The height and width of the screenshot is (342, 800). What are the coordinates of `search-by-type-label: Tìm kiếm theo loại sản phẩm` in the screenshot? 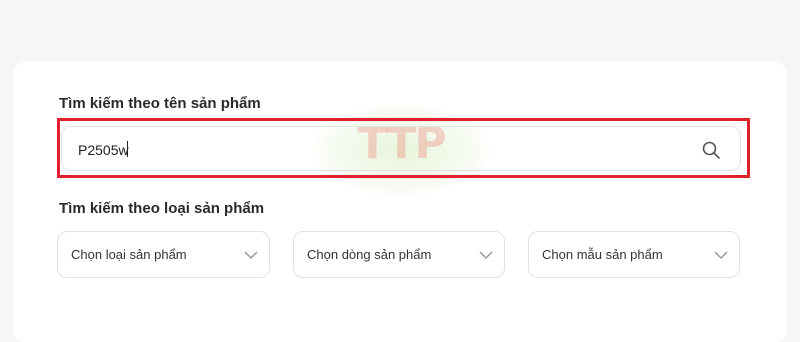 It's located at (162, 208).